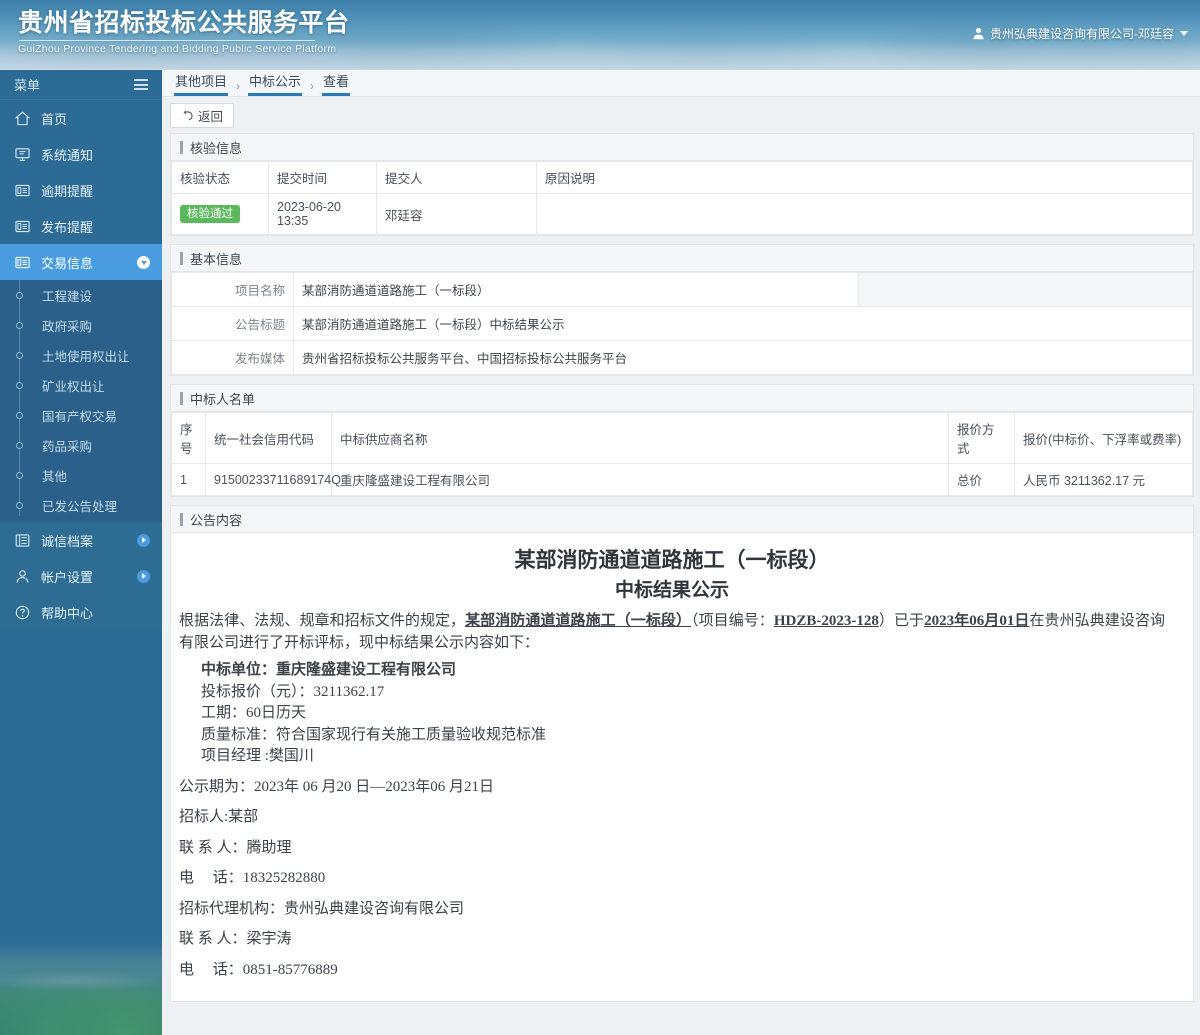  Describe the element at coordinates (81, 415) in the screenshot. I see `sidebar-subitem-state-property: 国有产权交易` at that location.